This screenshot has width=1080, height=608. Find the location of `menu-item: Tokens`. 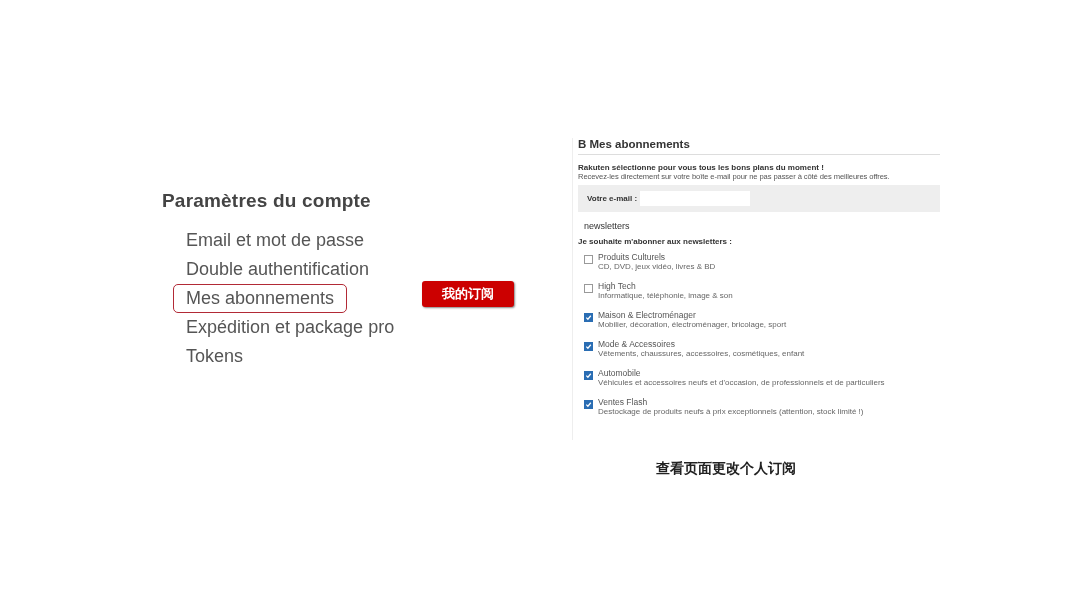

menu-item: Tokens is located at coordinates (215, 356).